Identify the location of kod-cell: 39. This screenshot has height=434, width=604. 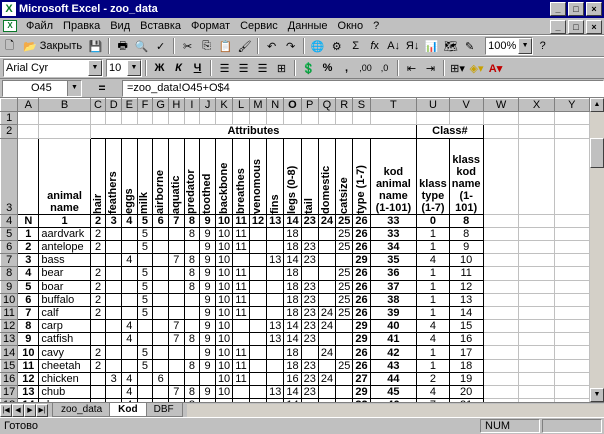
(393, 313).